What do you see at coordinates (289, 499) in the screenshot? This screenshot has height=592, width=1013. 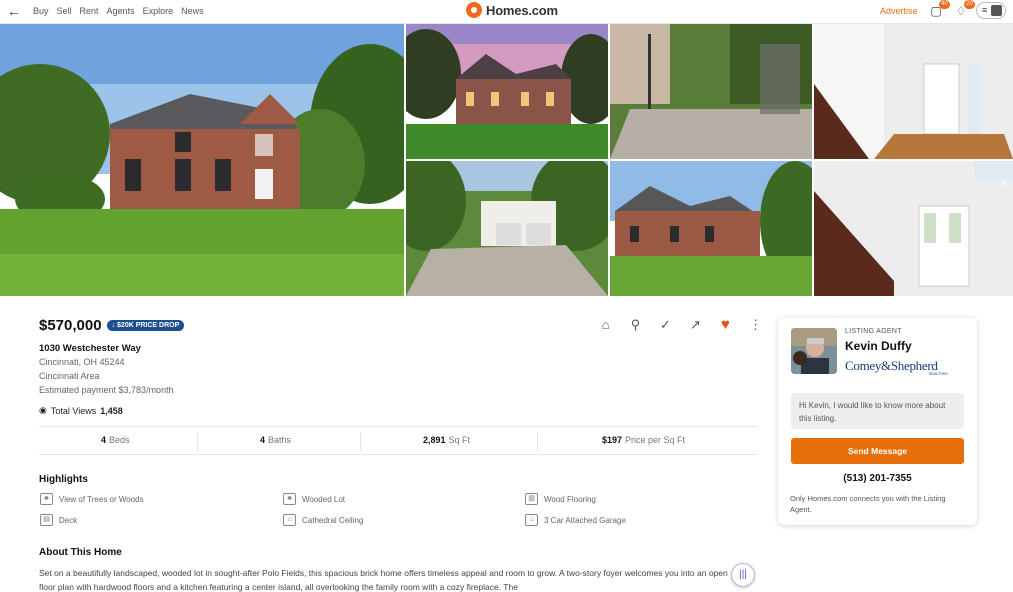 I see `wooded-lot-icon: ♣` at bounding box center [289, 499].